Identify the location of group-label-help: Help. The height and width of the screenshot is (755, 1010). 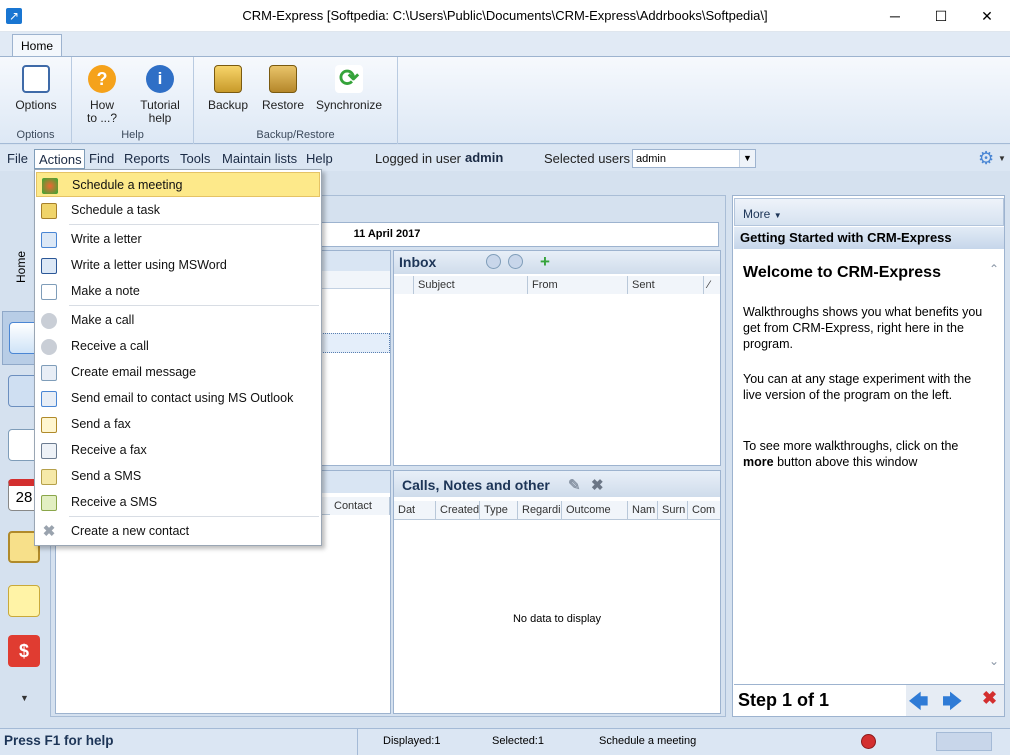
(132, 135).